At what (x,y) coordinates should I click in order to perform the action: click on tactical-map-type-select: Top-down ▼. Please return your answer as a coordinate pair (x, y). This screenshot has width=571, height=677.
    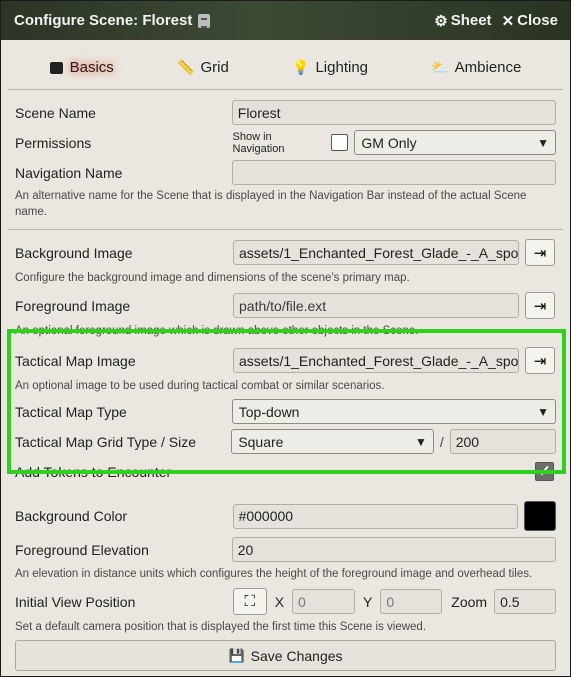
    Looking at the image, I should click on (393, 411).